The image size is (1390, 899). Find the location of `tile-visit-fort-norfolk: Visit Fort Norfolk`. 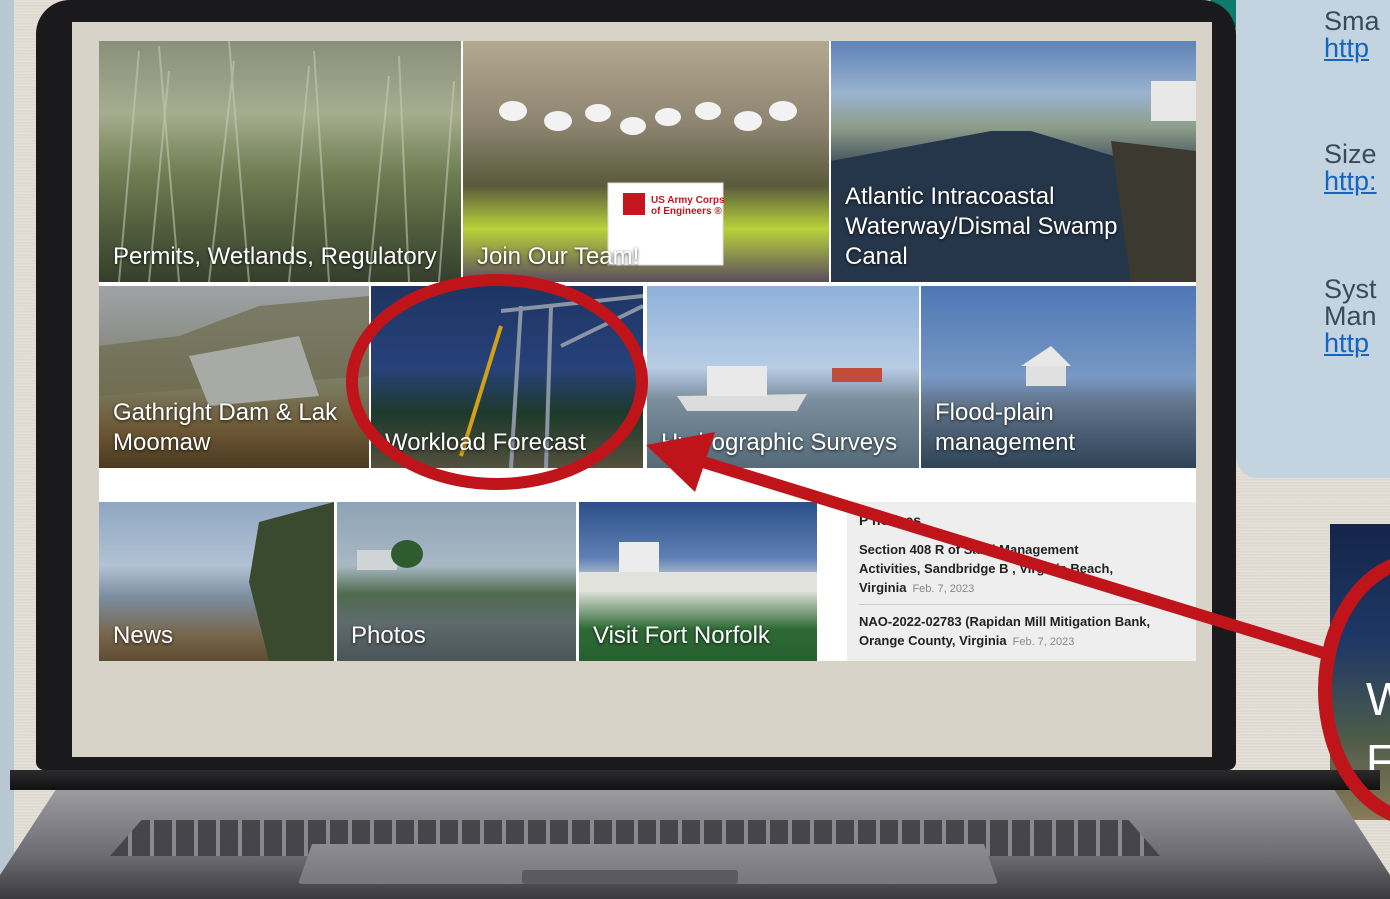

tile-visit-fort-norfolk: Visit Fort Norfolk is located at coordinates (698, 581).